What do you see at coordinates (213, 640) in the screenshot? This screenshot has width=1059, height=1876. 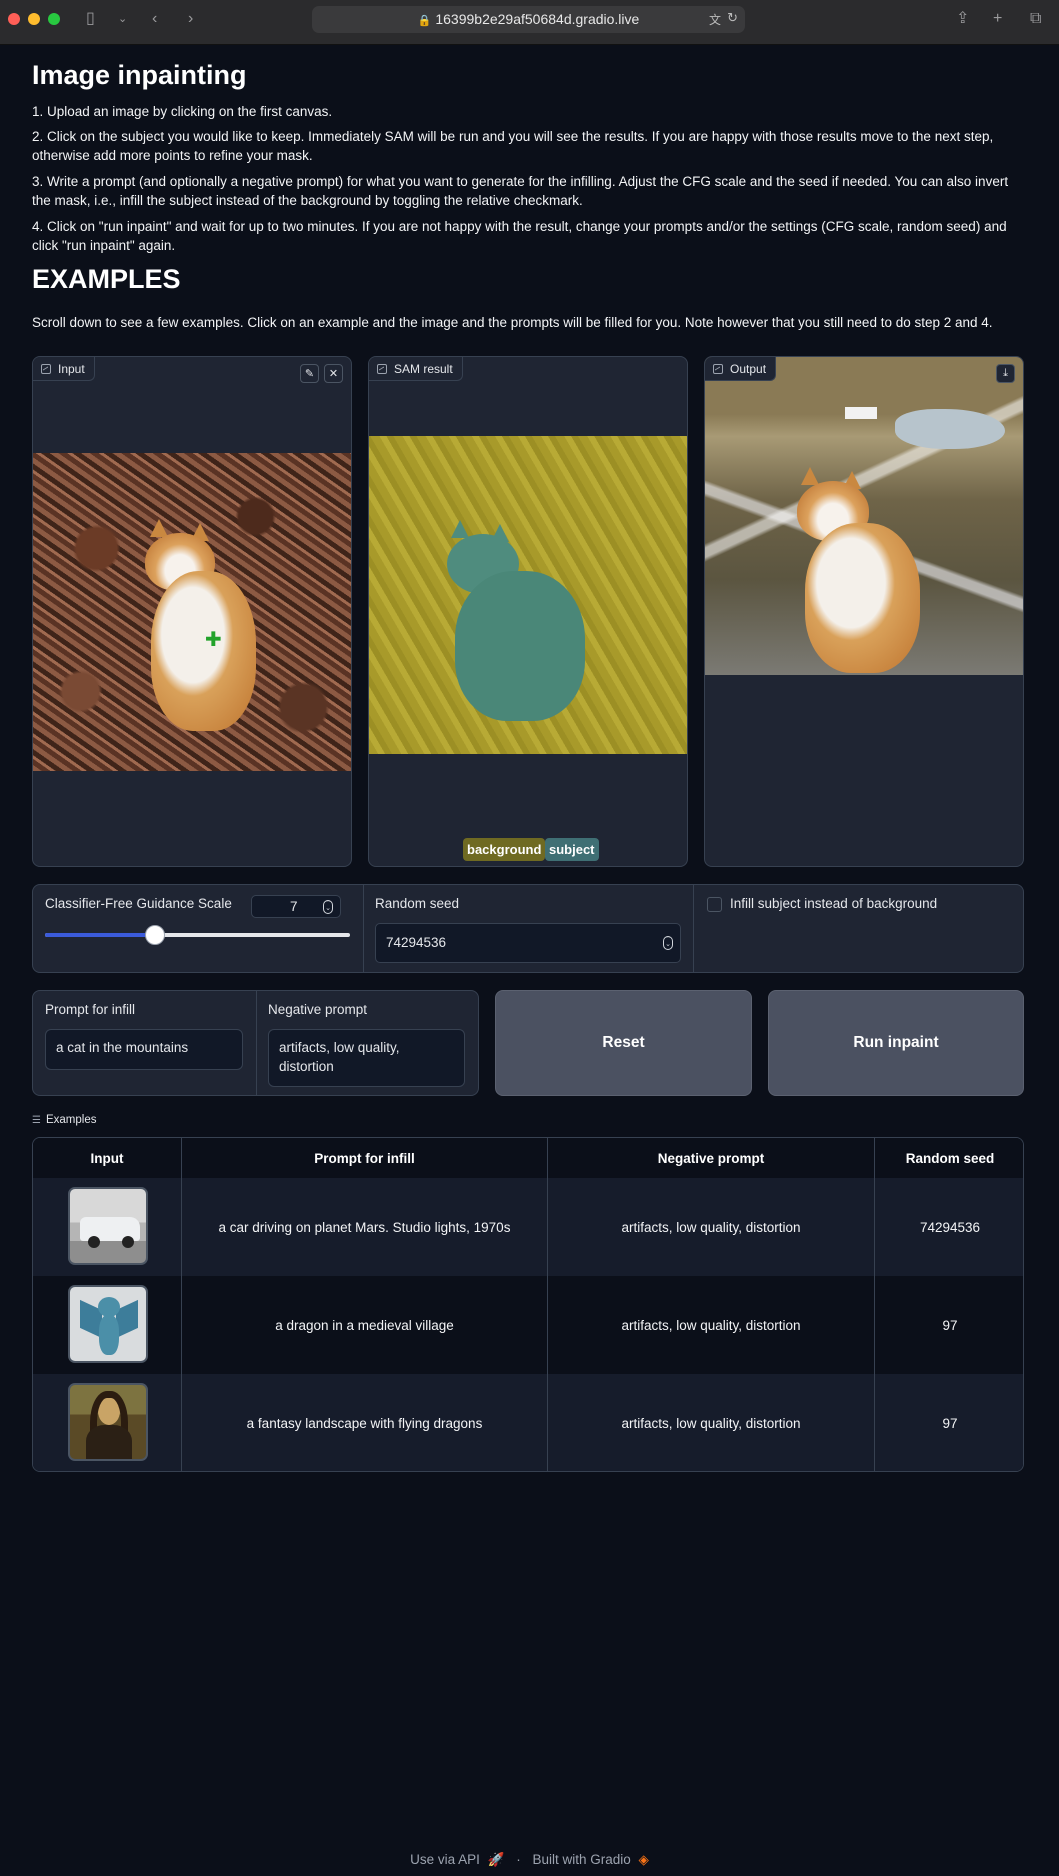 I see `selection-point-icon: ✚` at bounding box center [213, 640].